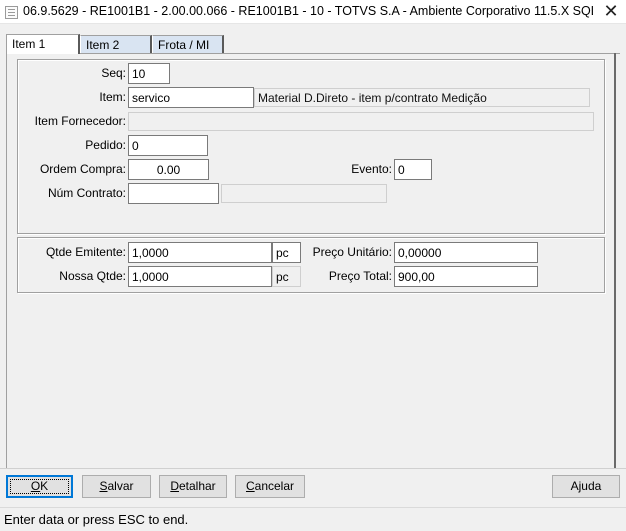 The height and width of the screenshot is (531, 626). What do you see at coordinates (174, 486) in the screenshot?
I see `detalhar-mnemonic: D` at bounding box center [174, 486].